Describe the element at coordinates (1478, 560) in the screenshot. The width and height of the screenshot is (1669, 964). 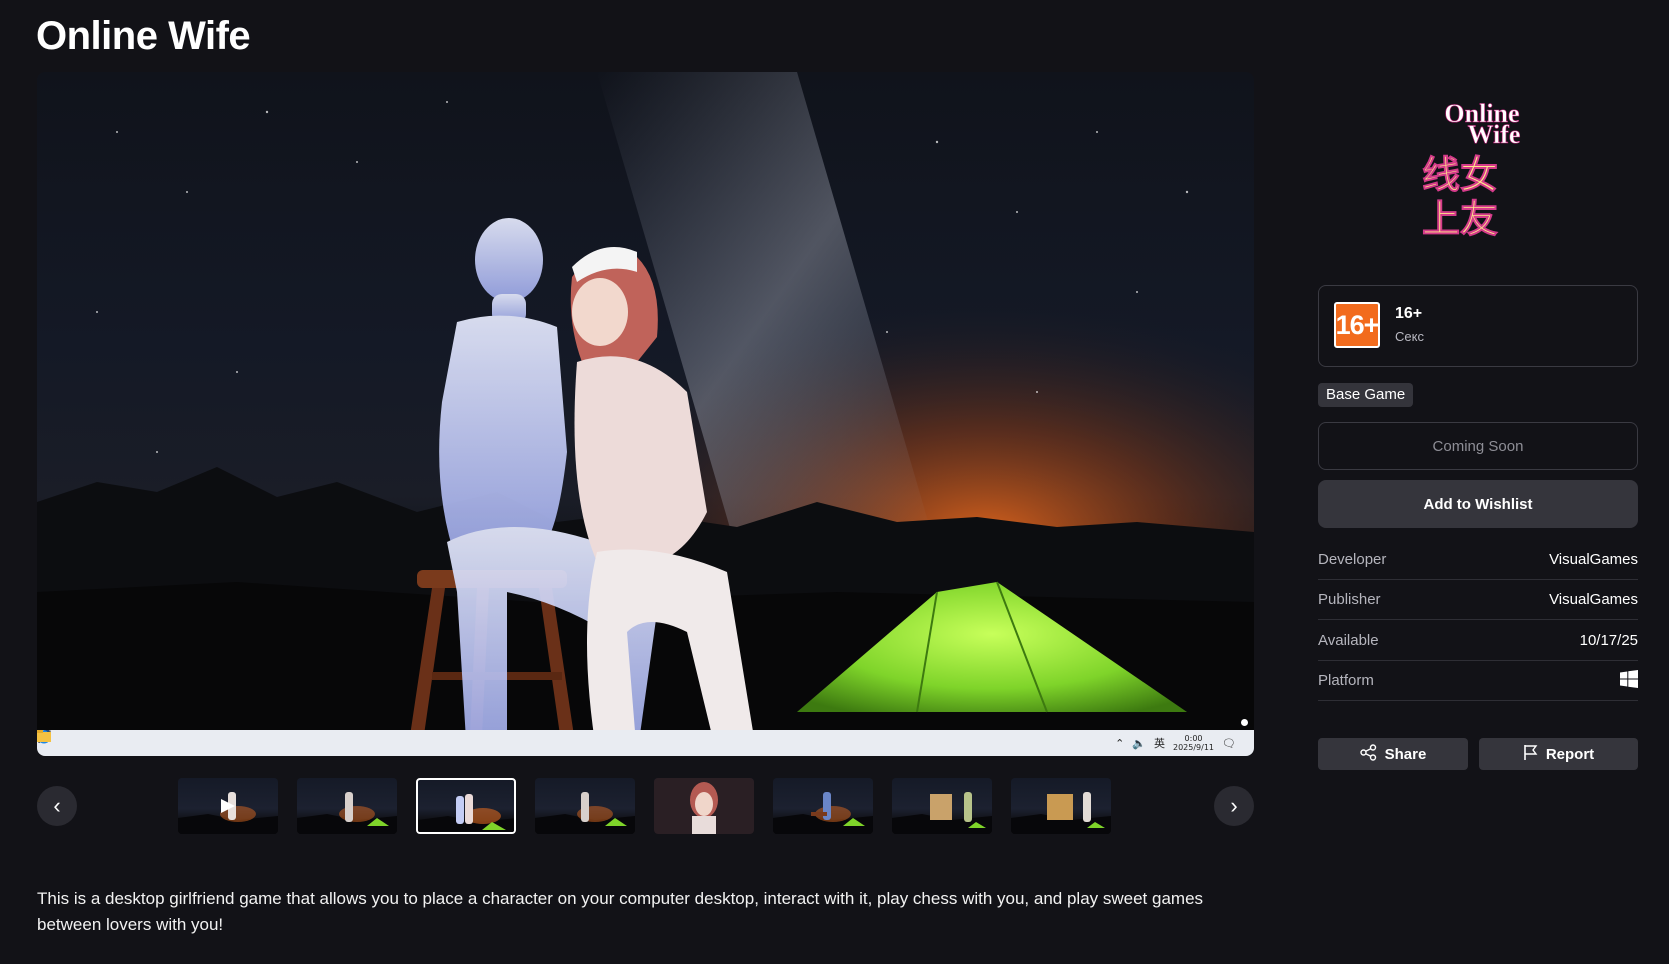
I see `info-row-developer: Developer VisualGames` at that location.